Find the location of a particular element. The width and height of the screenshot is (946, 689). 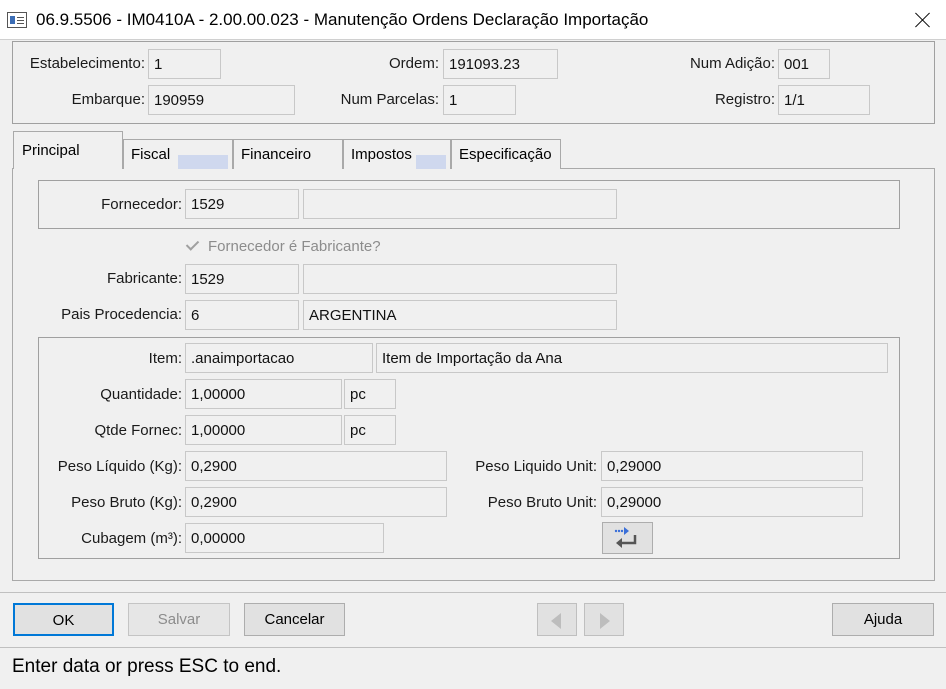

pais-procedencia-label: Pais Procedencia: is located at coordinates (121, 314).